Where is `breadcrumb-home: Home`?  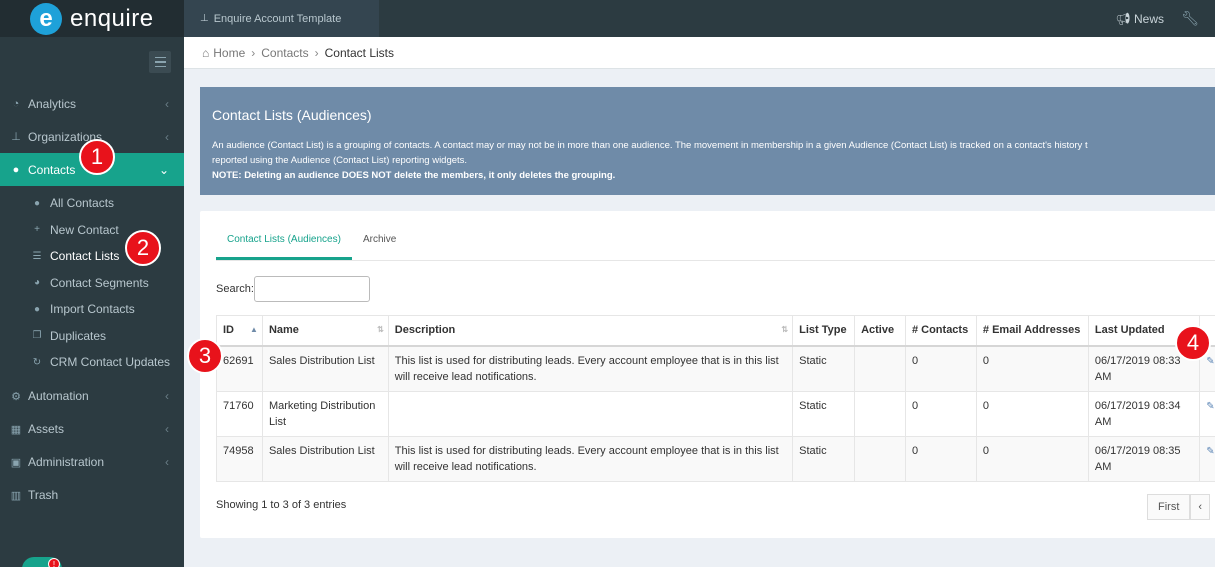 breadcrumb-home: Home is located at coordinates (229, 53).